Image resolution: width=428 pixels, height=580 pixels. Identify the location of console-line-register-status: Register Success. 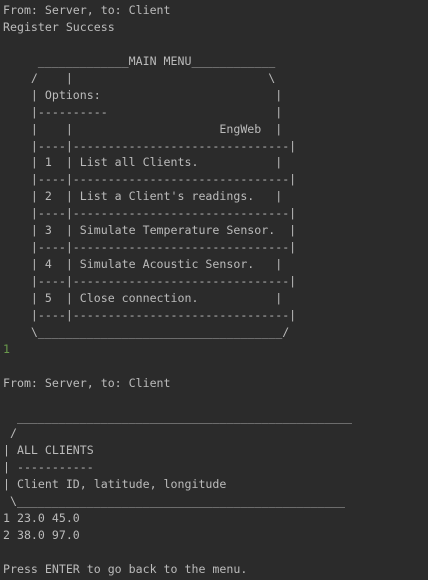
(59, 26).